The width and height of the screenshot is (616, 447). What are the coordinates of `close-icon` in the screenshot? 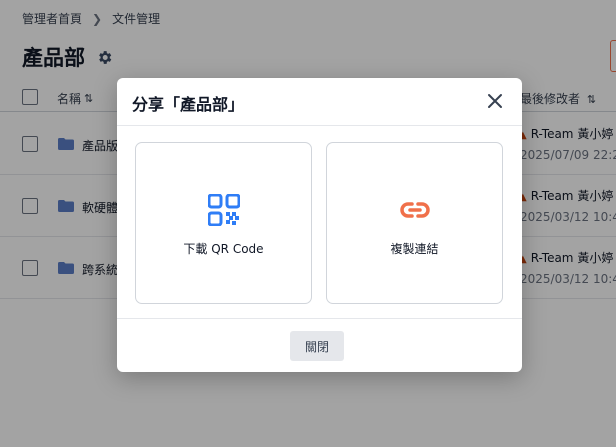 It's located at (495, 101).